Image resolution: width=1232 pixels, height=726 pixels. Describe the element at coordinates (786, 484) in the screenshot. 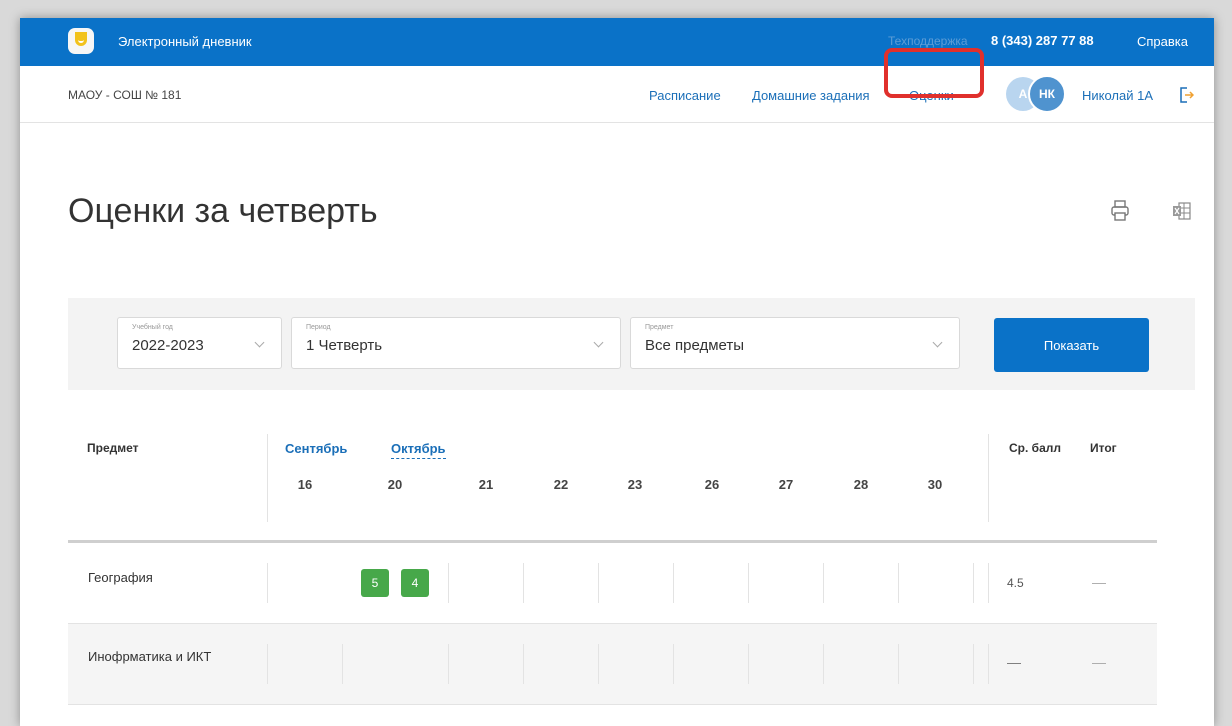

I see `date-header: 27` at that location.